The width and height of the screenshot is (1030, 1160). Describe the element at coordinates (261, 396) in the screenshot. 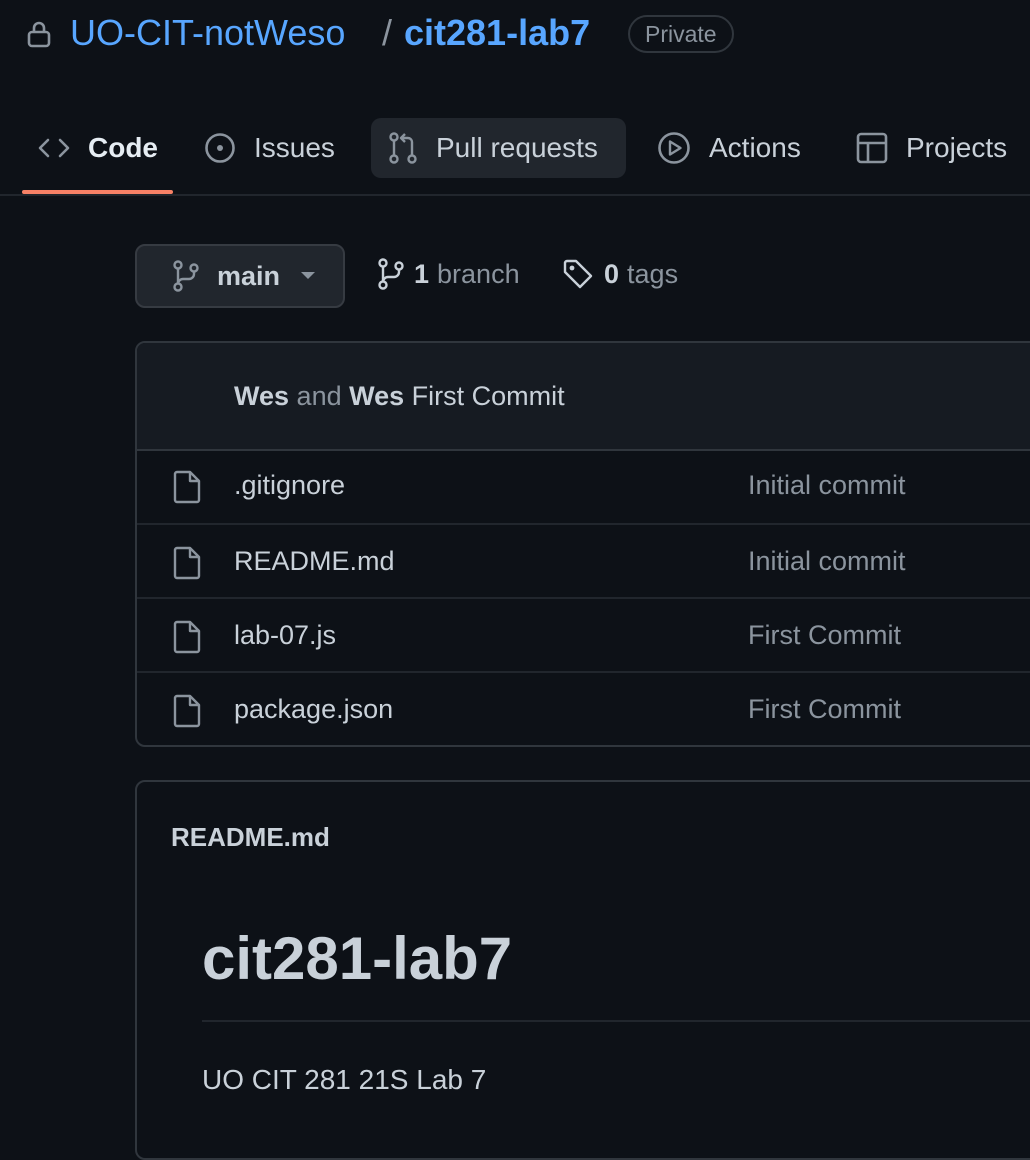

I see `commit-author-link: Wes` at that location.